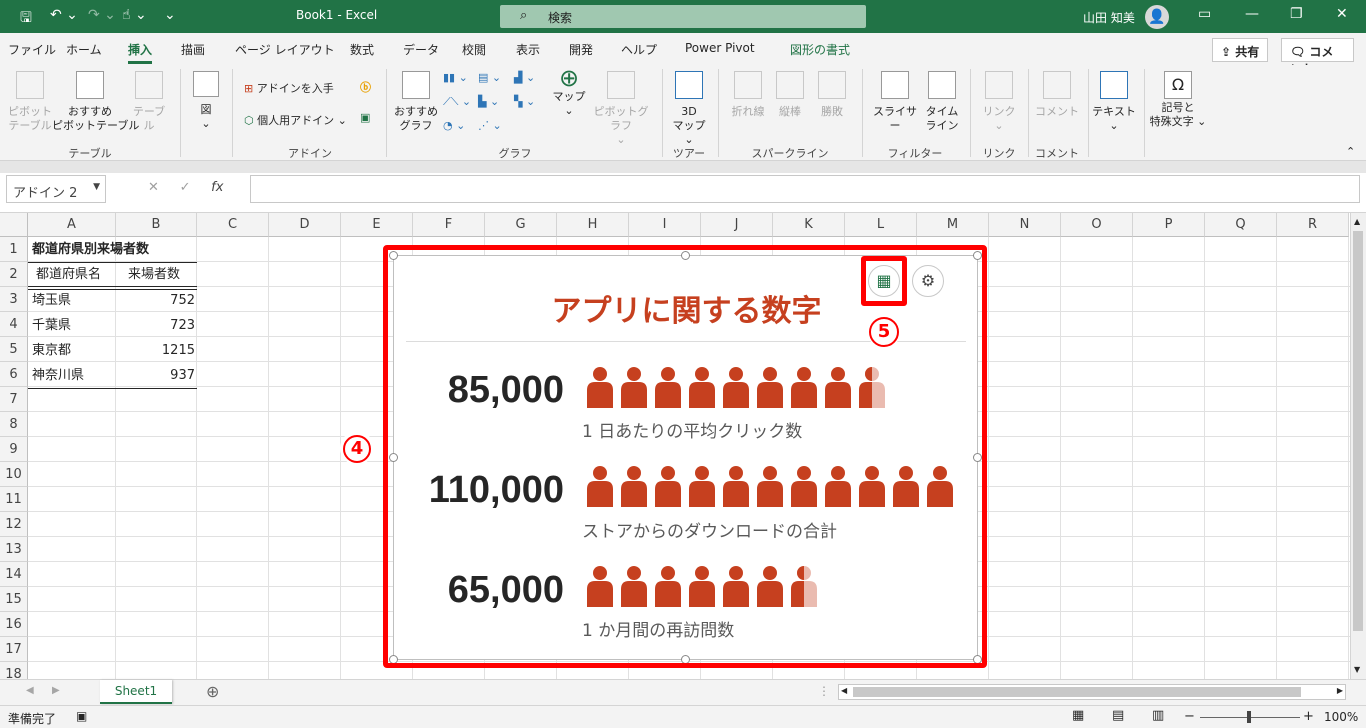 The height and width of the screenshot is (728, 1366). I want to click on cell-name: 埼玉県, so click(51, 300).